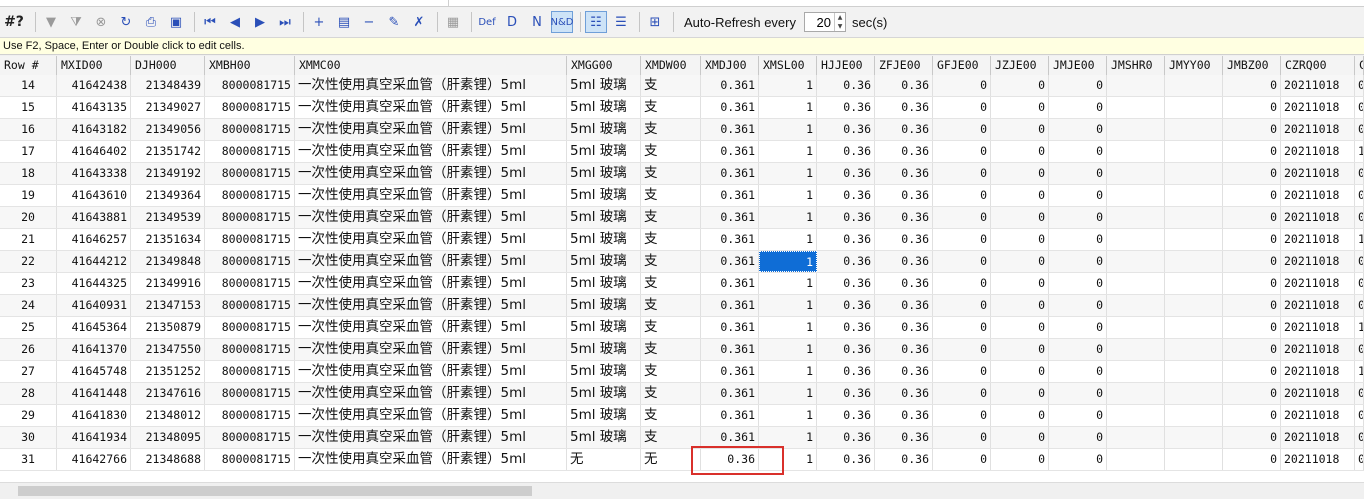 The image size is (1364, 499). What do you see at coordinates (655, 22) in the screenshot?
I see `auto-refresh-button: ⊞` at bounding box center [655, 22].